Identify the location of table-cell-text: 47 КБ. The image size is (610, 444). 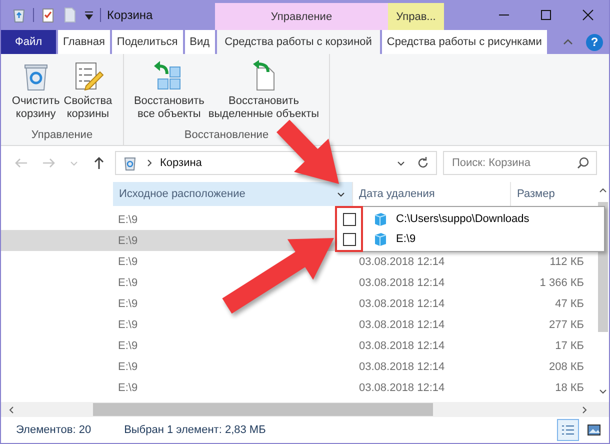
(569, 304).